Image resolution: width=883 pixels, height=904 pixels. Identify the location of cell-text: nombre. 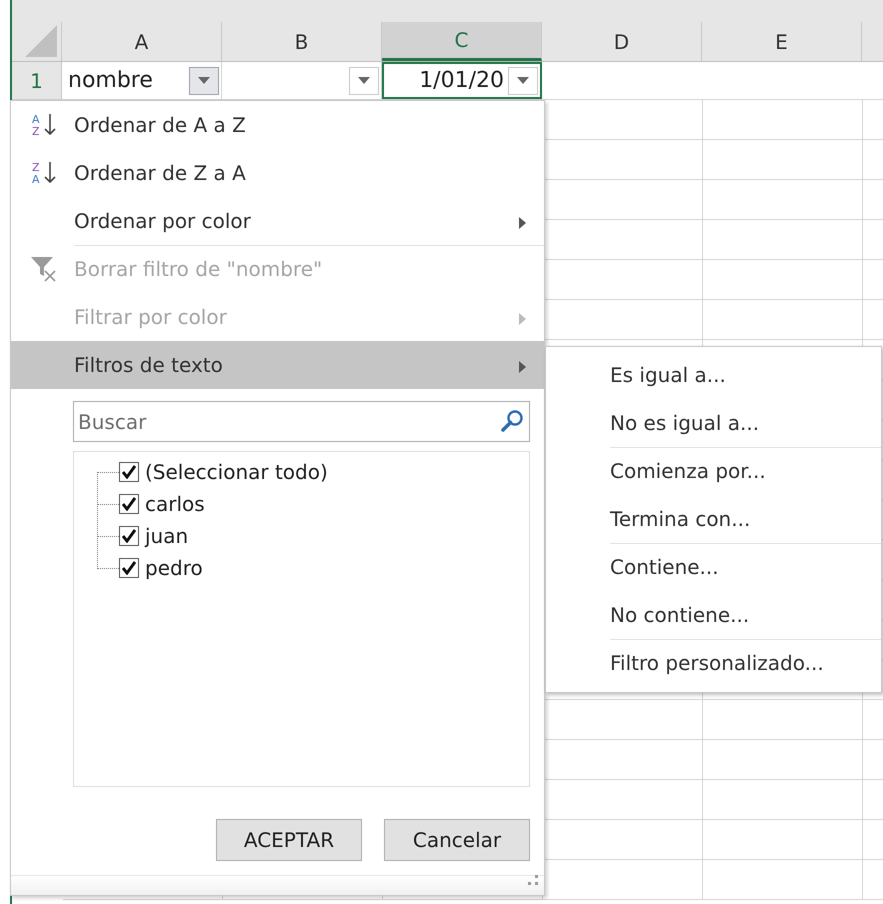
(111, 81).